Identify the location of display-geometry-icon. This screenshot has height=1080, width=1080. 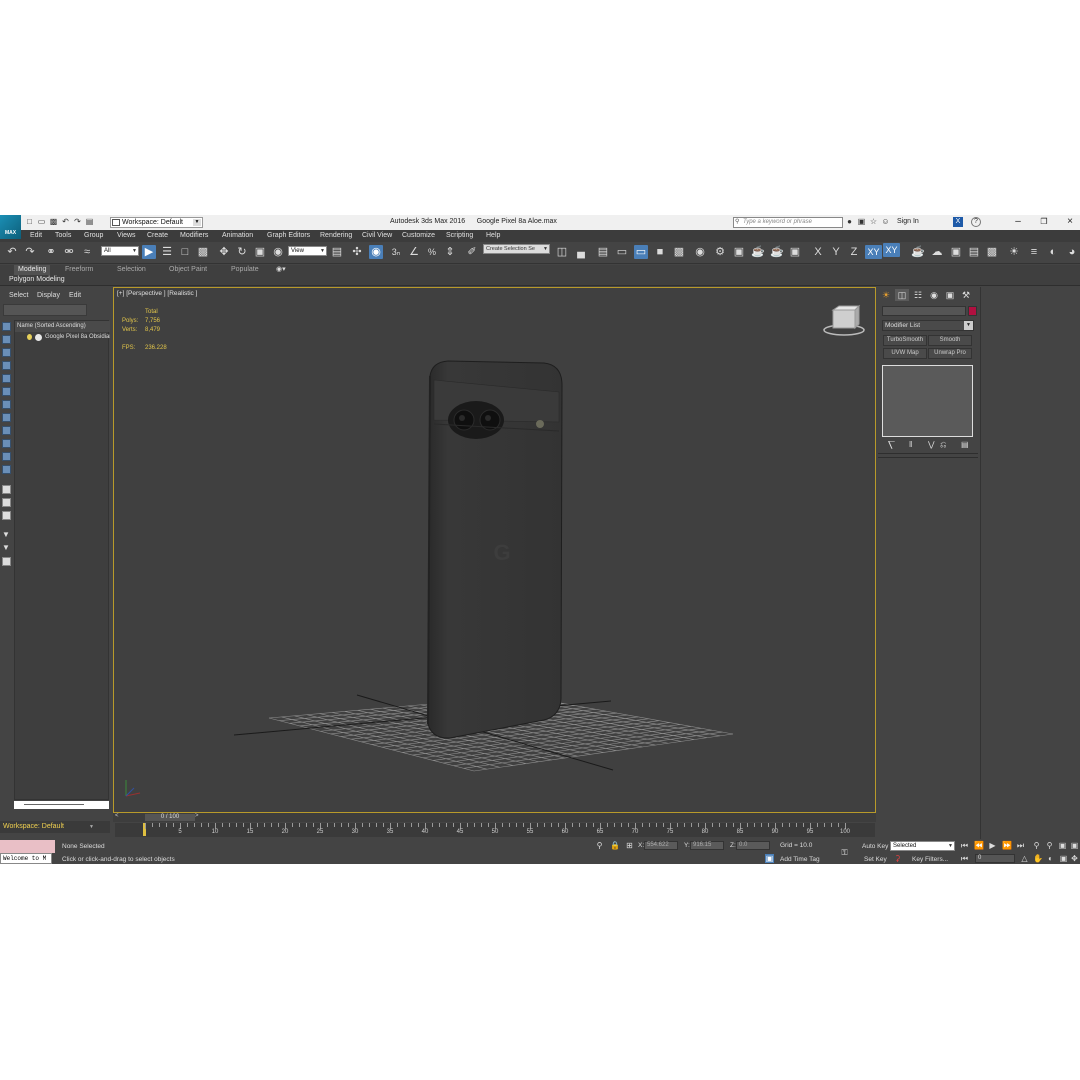
(6, 339).